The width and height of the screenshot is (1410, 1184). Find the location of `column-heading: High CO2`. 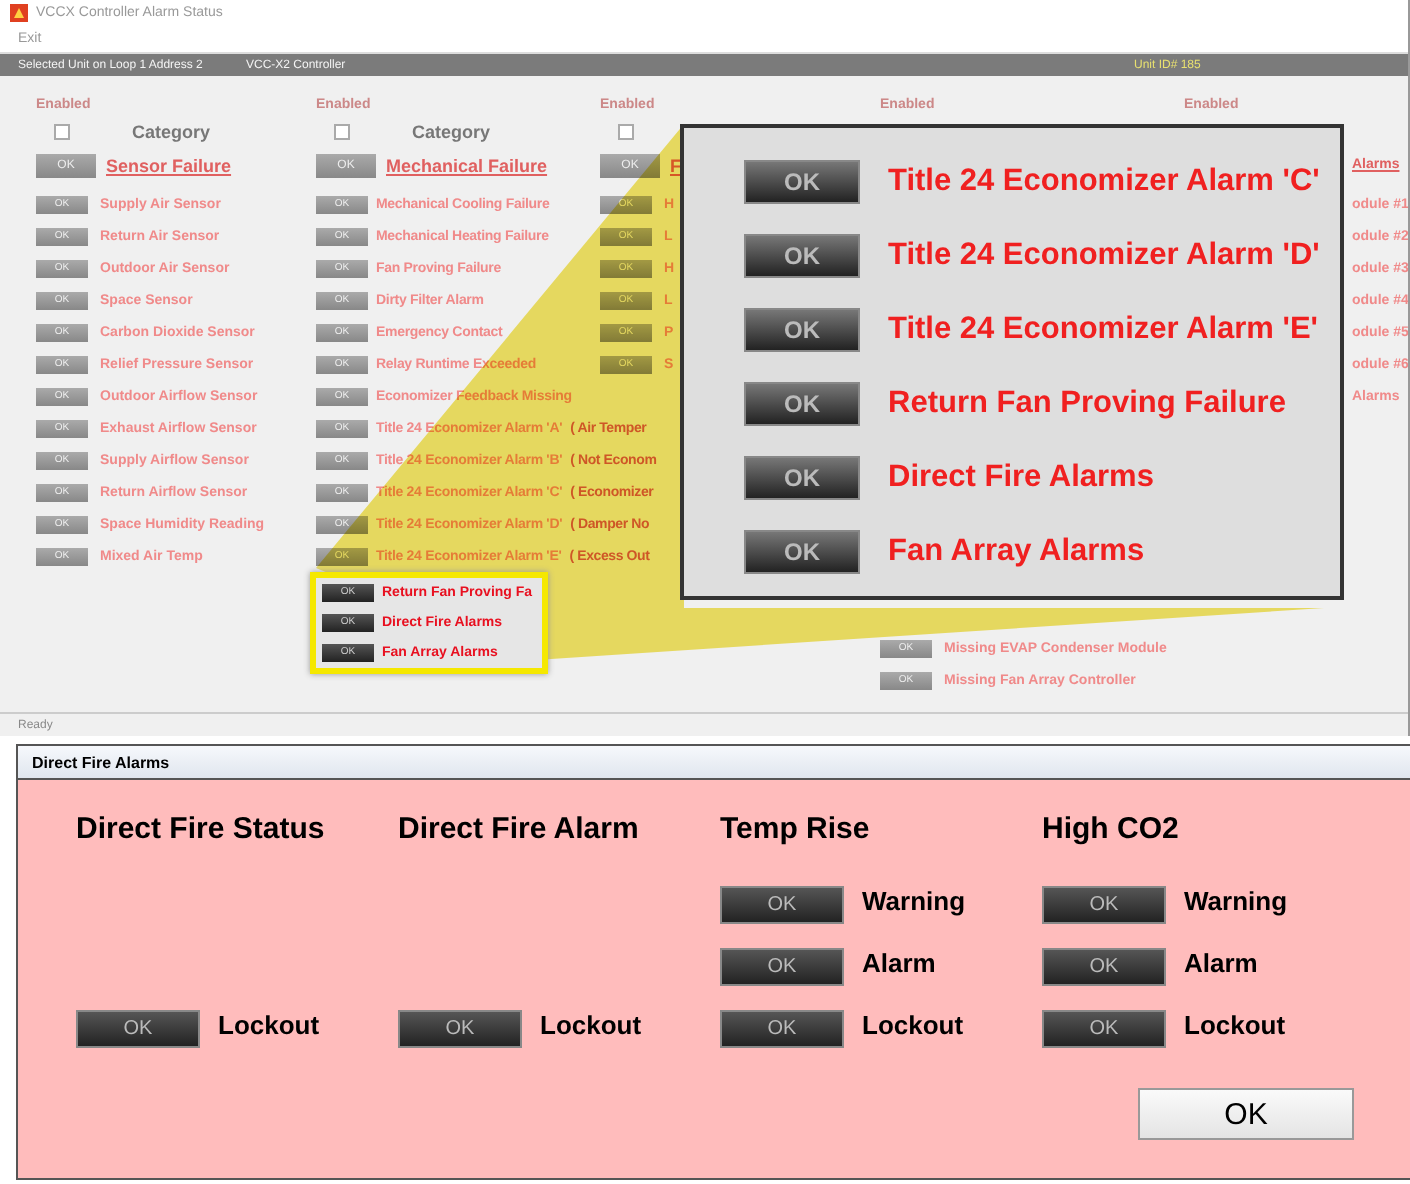

column-heading: High CO2 is located at coordinates (1111, 831).